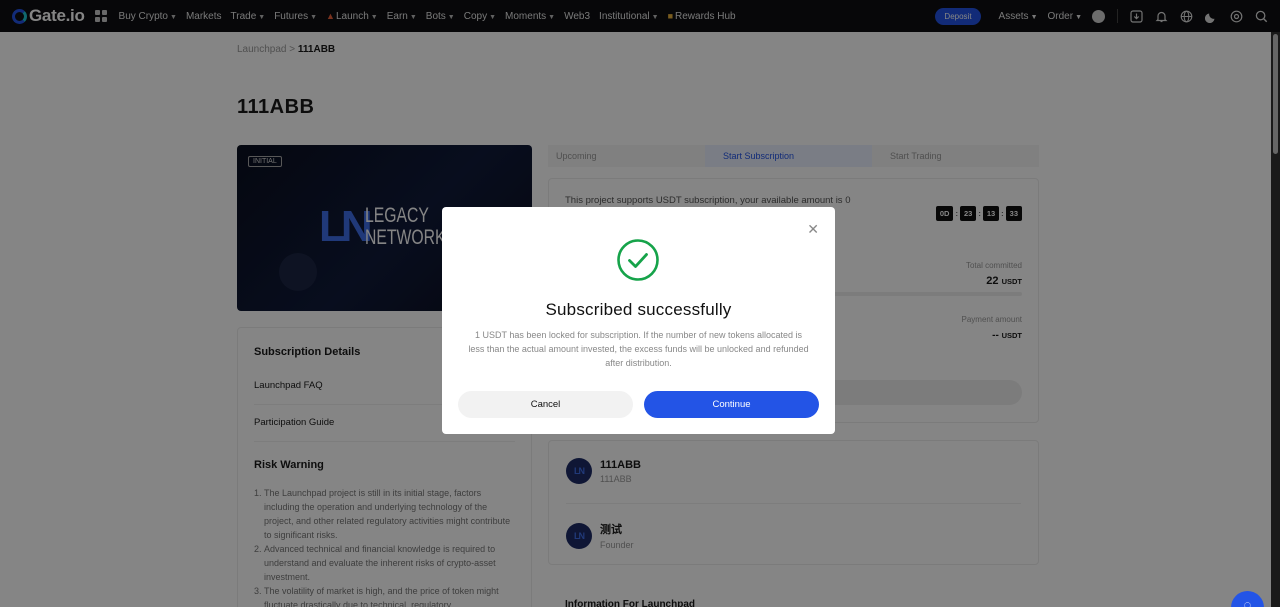  What do you see at coordinates (638, 260) in the screenshot?
I see `success-check-icon` at bounding box center [638, 260].